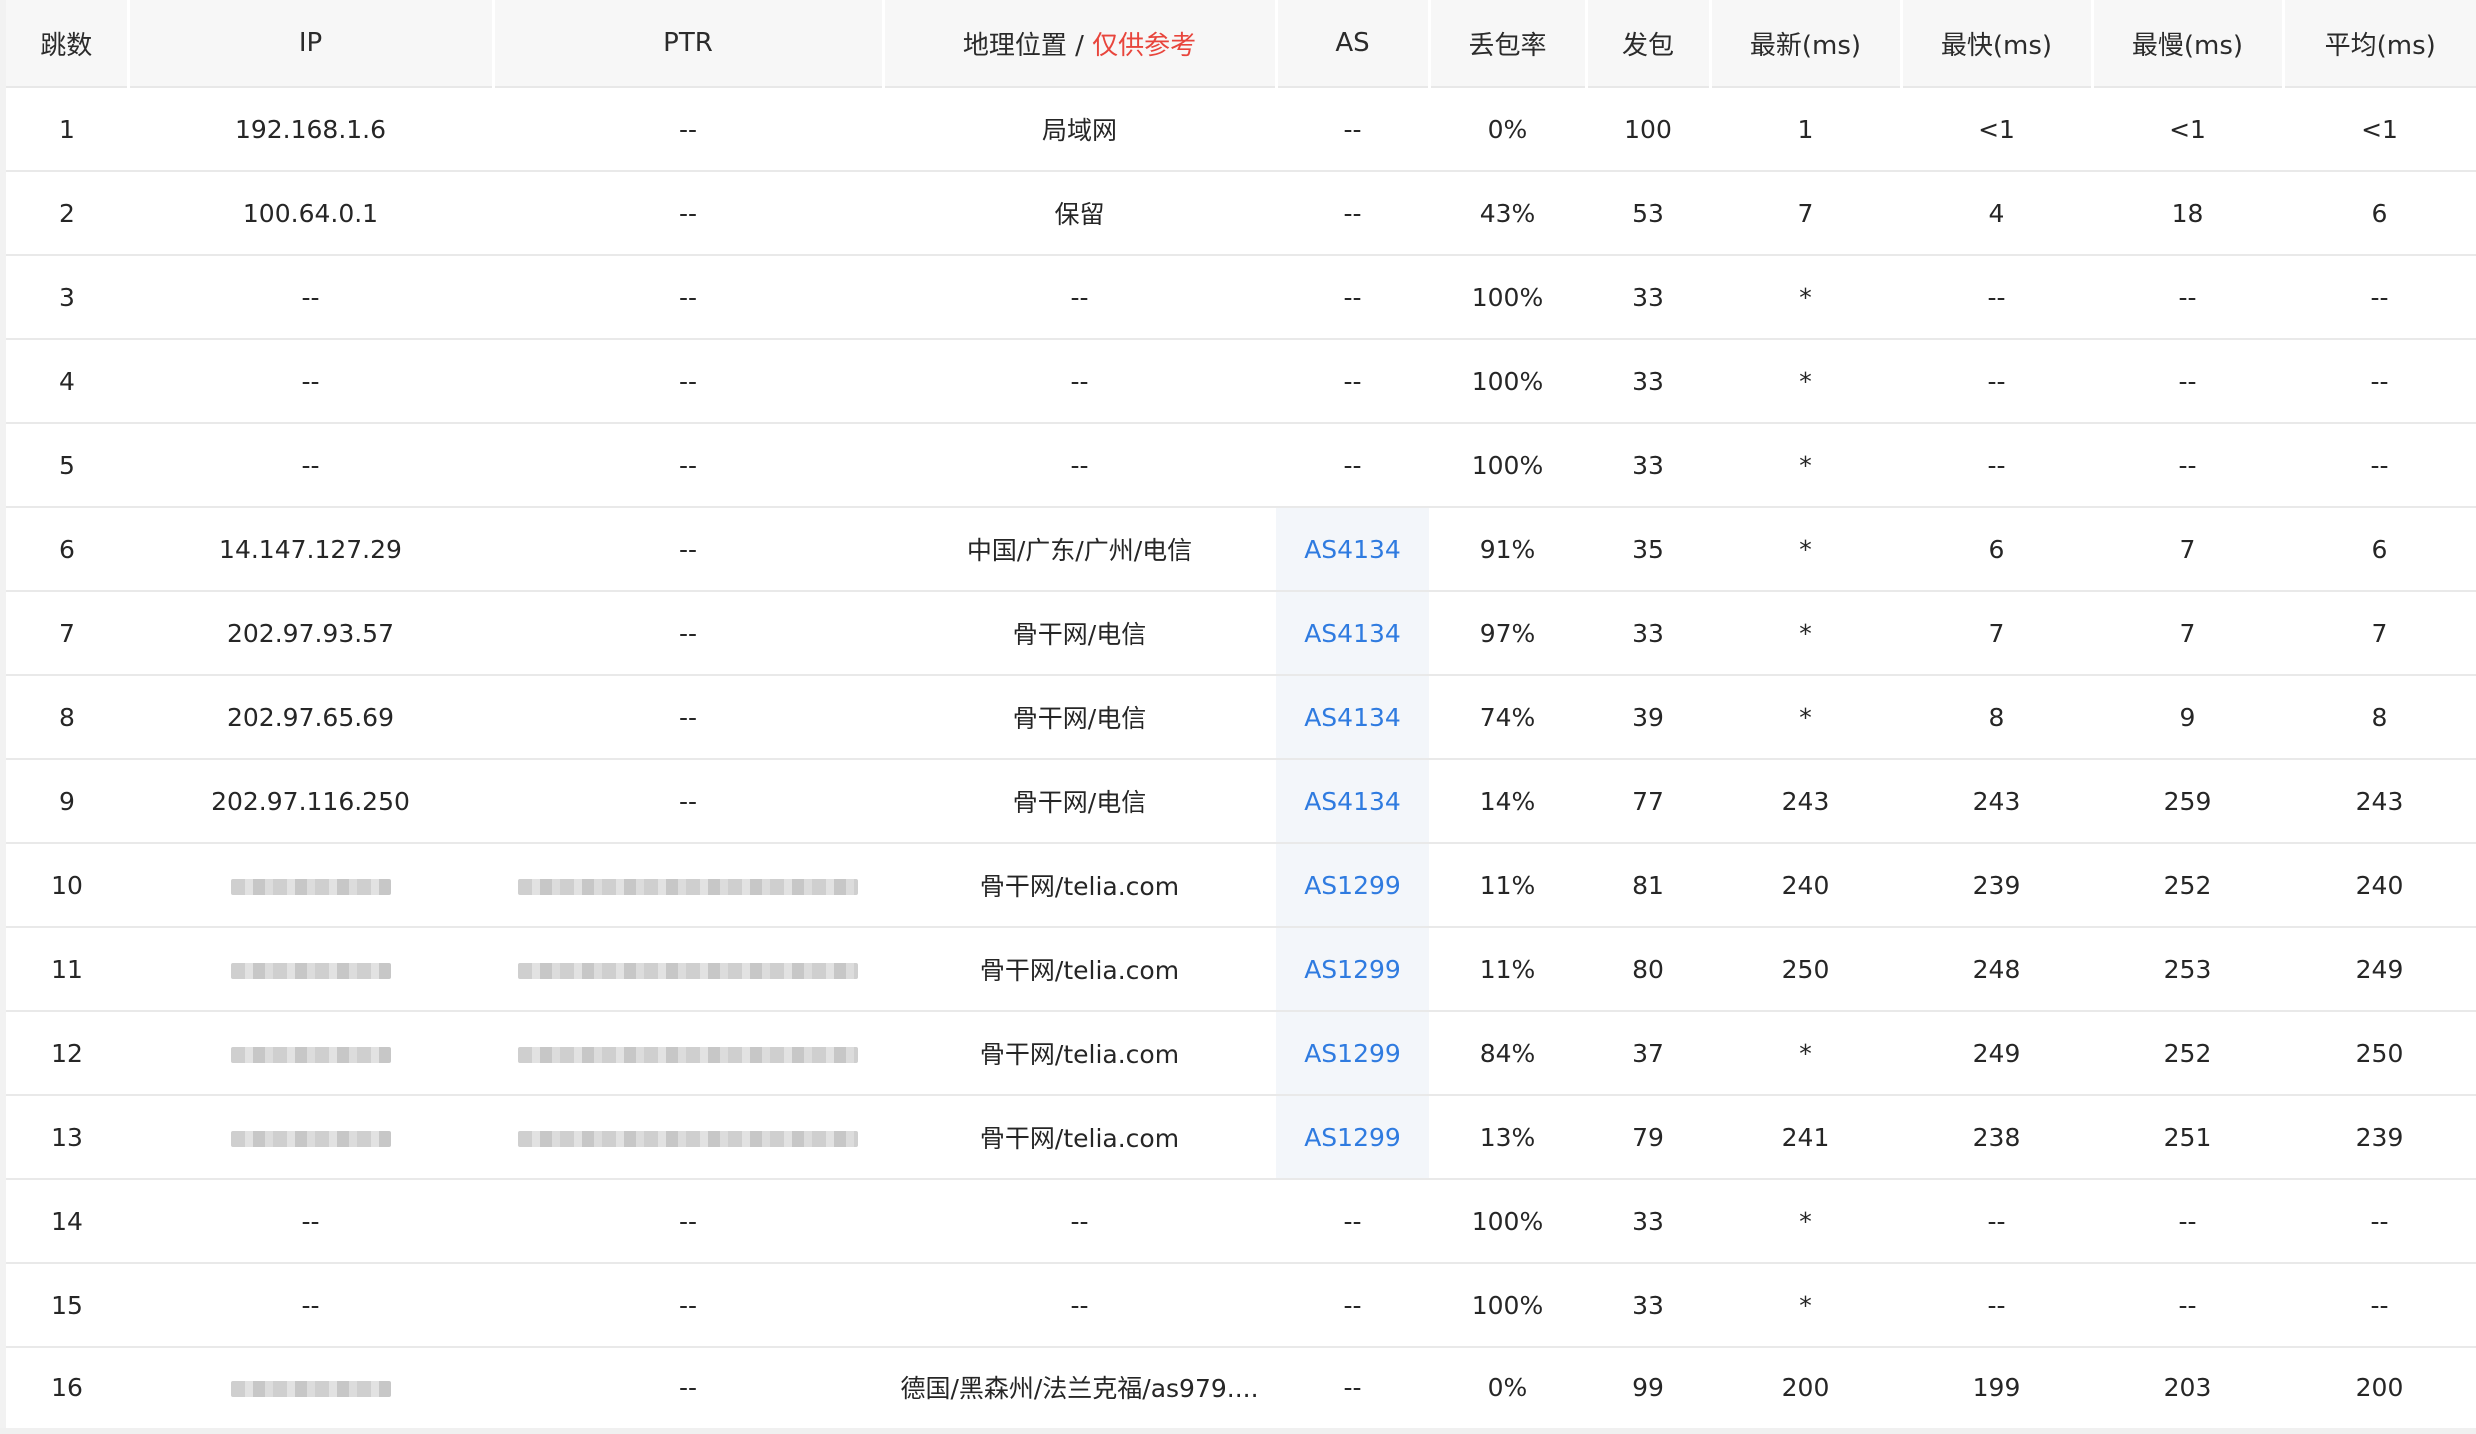 The image size is (2476, 1434). Describe the element at coordinates (1805, 213) in the screenshot. I see `last-cell-text: 7` at that location.